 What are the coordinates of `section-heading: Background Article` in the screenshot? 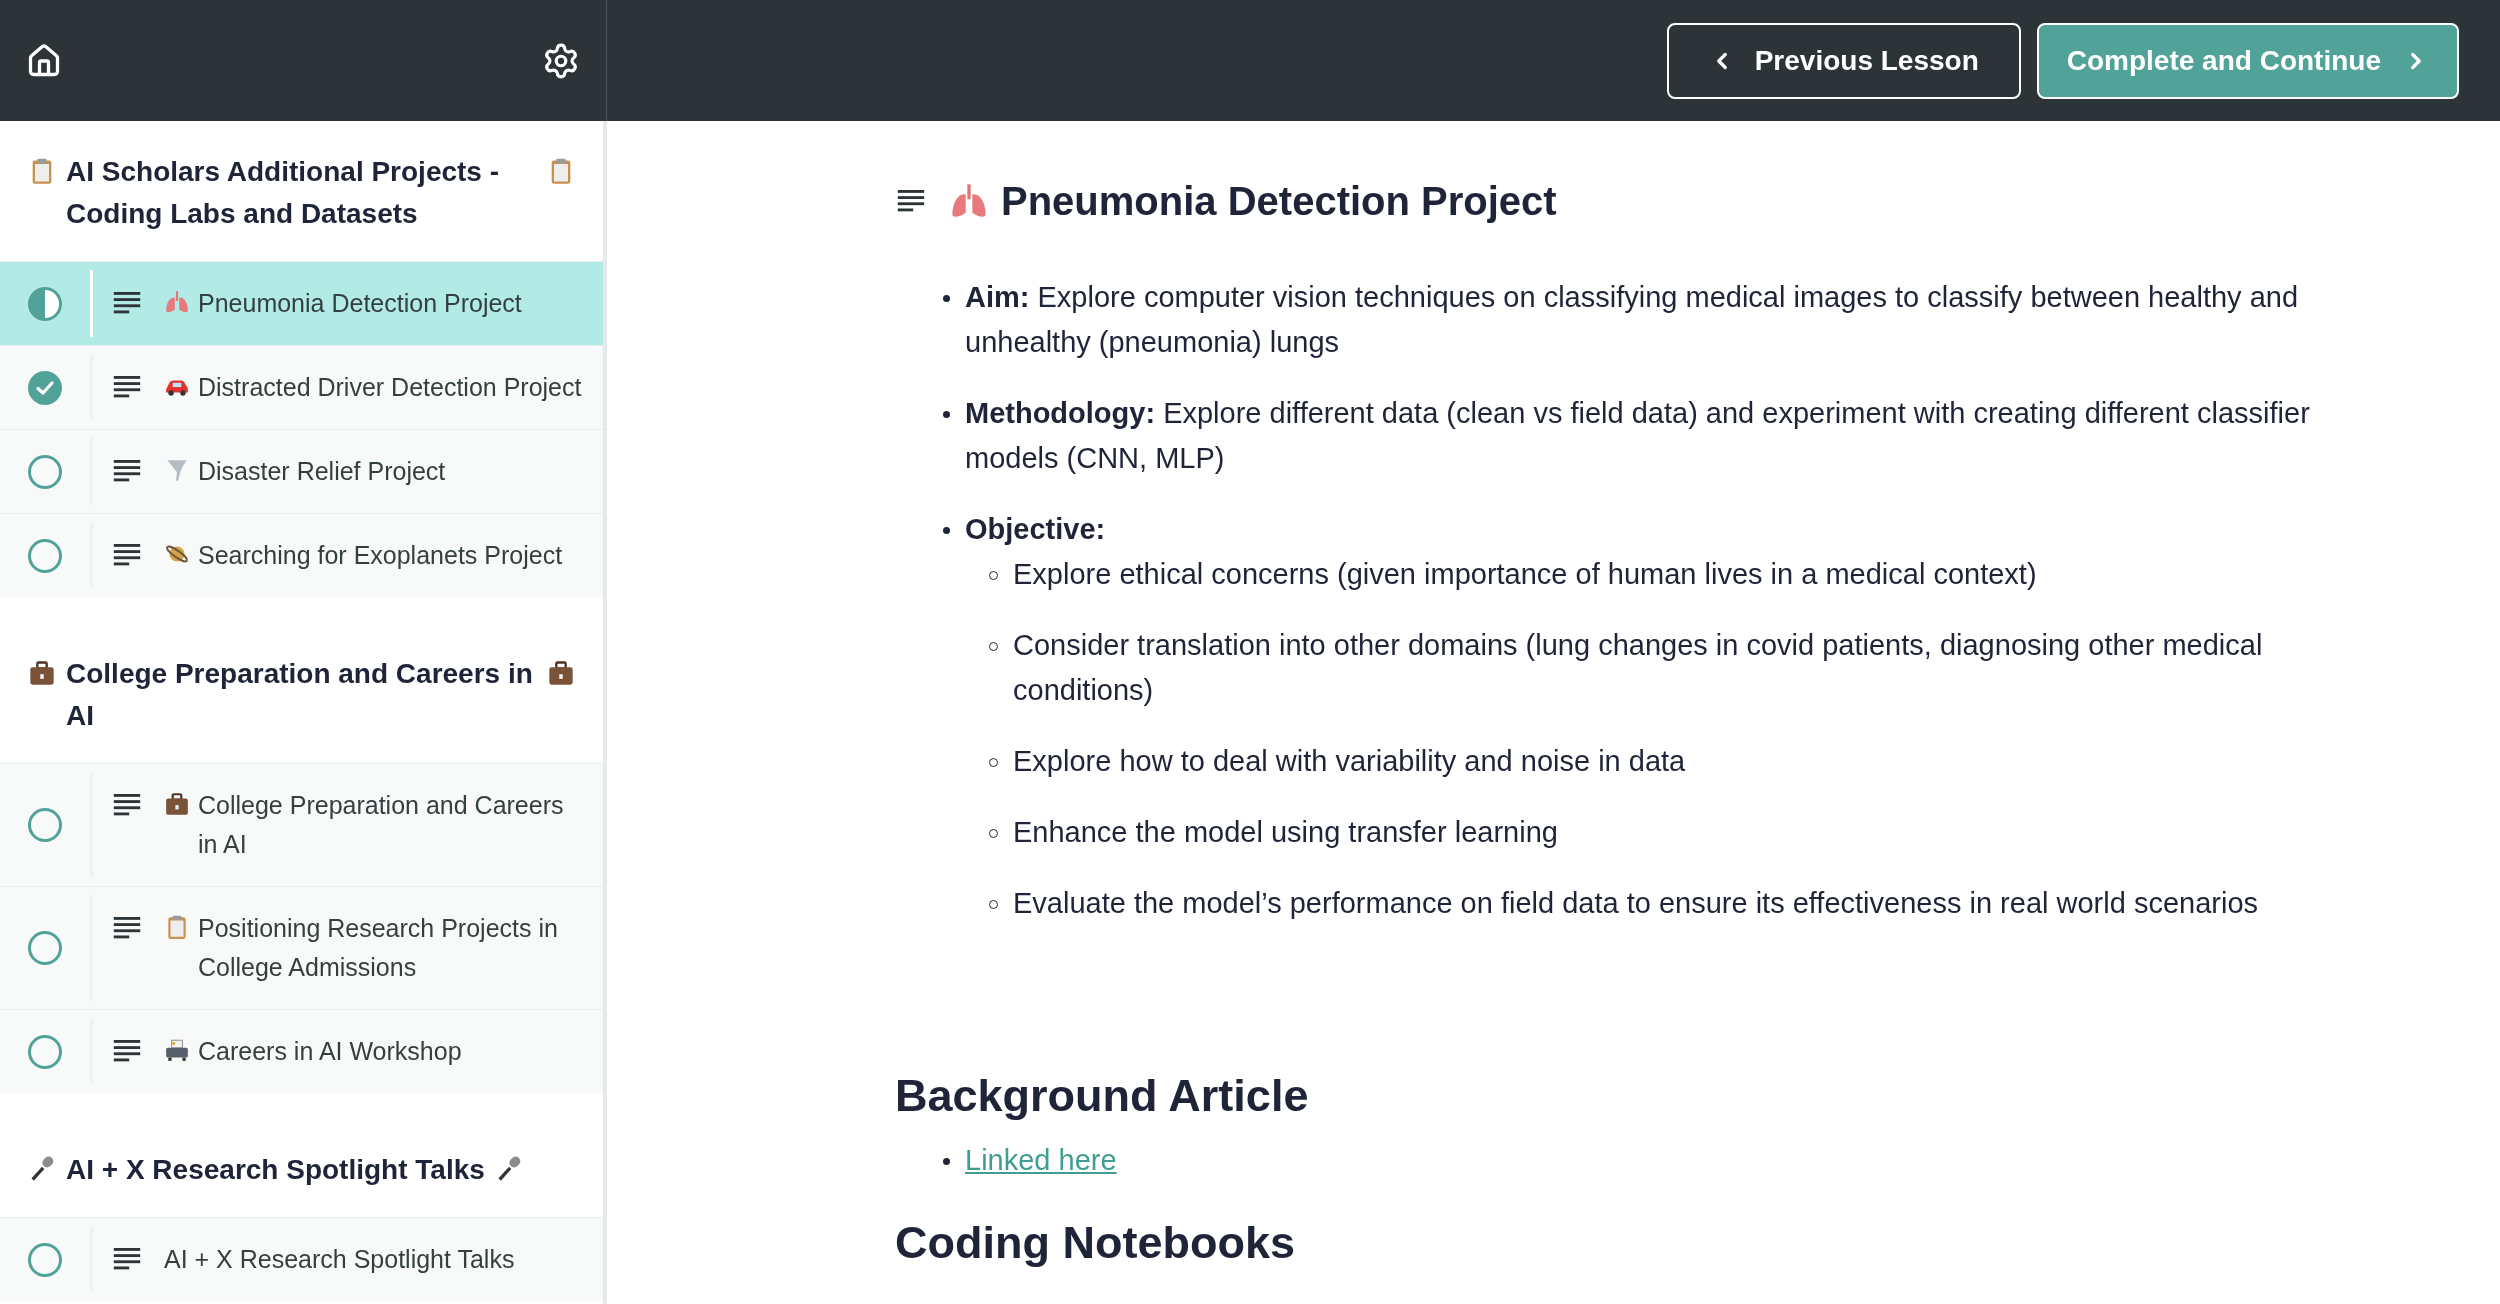 It's located at (1102, 1096).